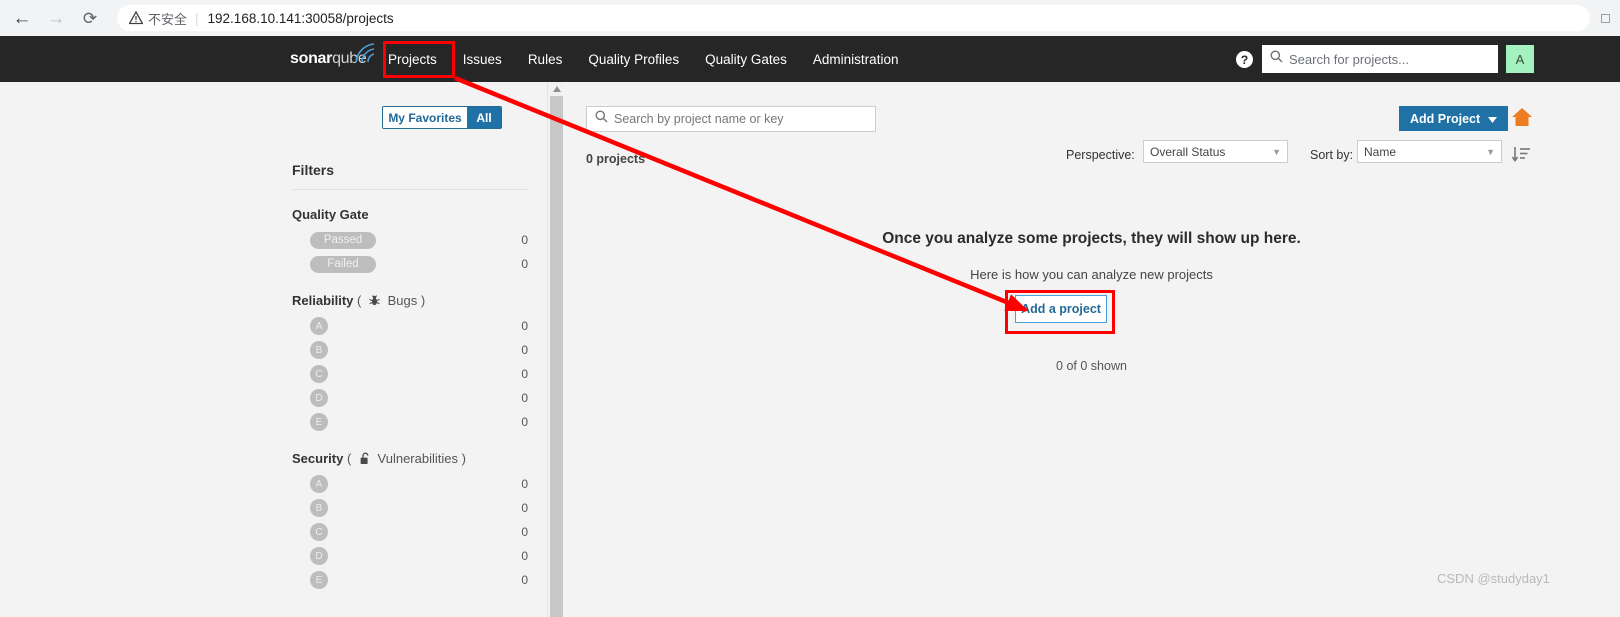  What do you see at coordinates (1244, 59) in the screenshot?
I see `help-question-icon: ?` at bounding box center [1244, 59].